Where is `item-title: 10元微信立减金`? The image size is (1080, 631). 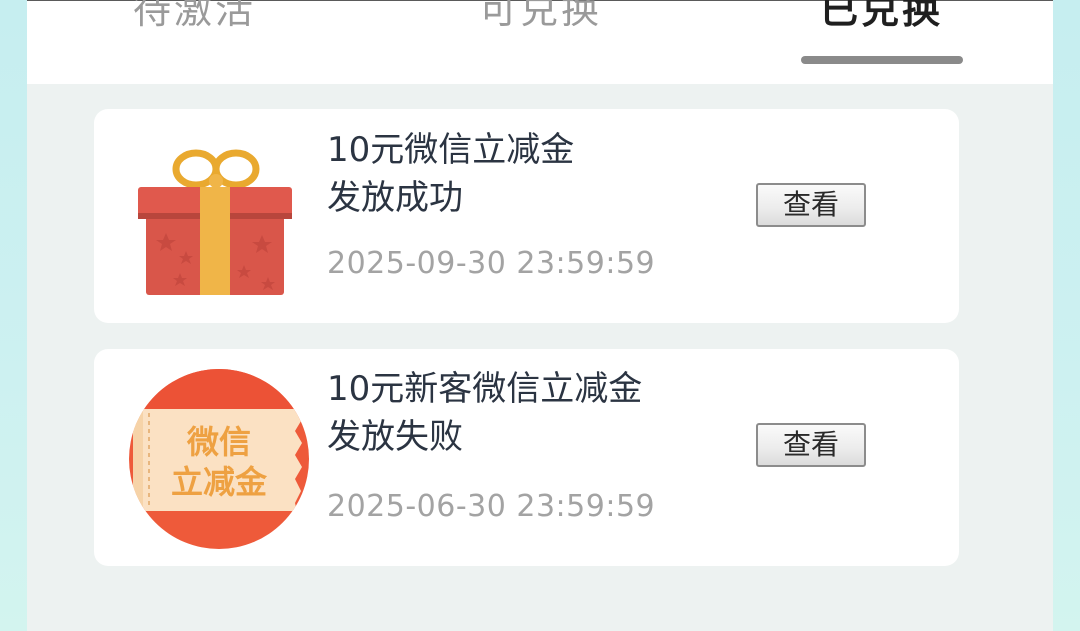
item-title: 10元微信立减金 is located at coordinates (451, 150).